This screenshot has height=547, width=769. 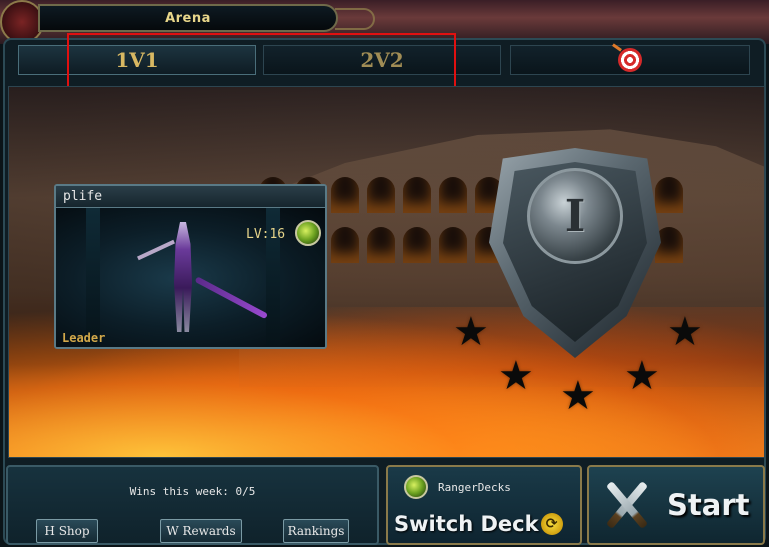 What do you see at coordinates (231, 298) in the screenshot?
I see `hero-blade` at bounding box center [231, 298].